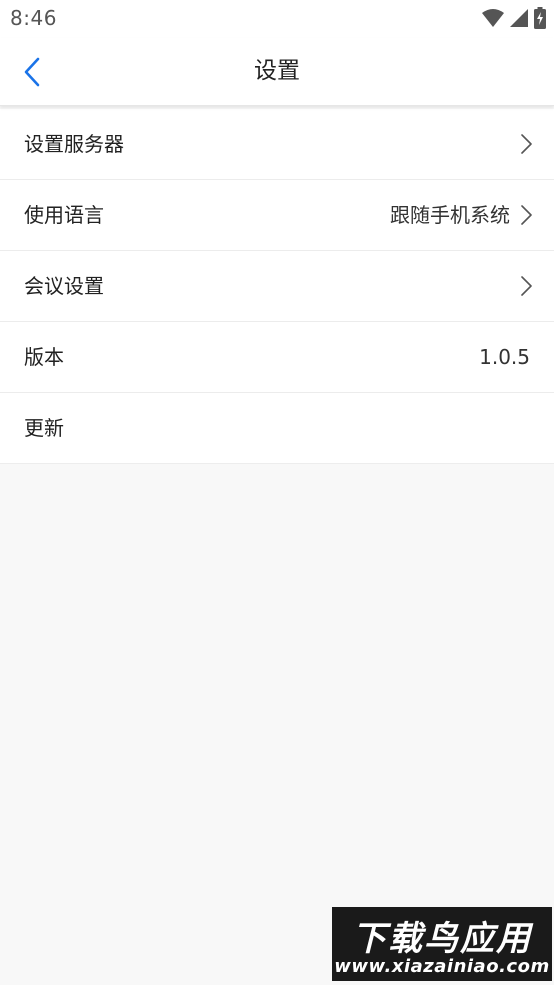 The image size is (554, 985). Describe the element at coordinates (277, 428) in the screenshot. I see `setting-row-update: 更新` at that location.